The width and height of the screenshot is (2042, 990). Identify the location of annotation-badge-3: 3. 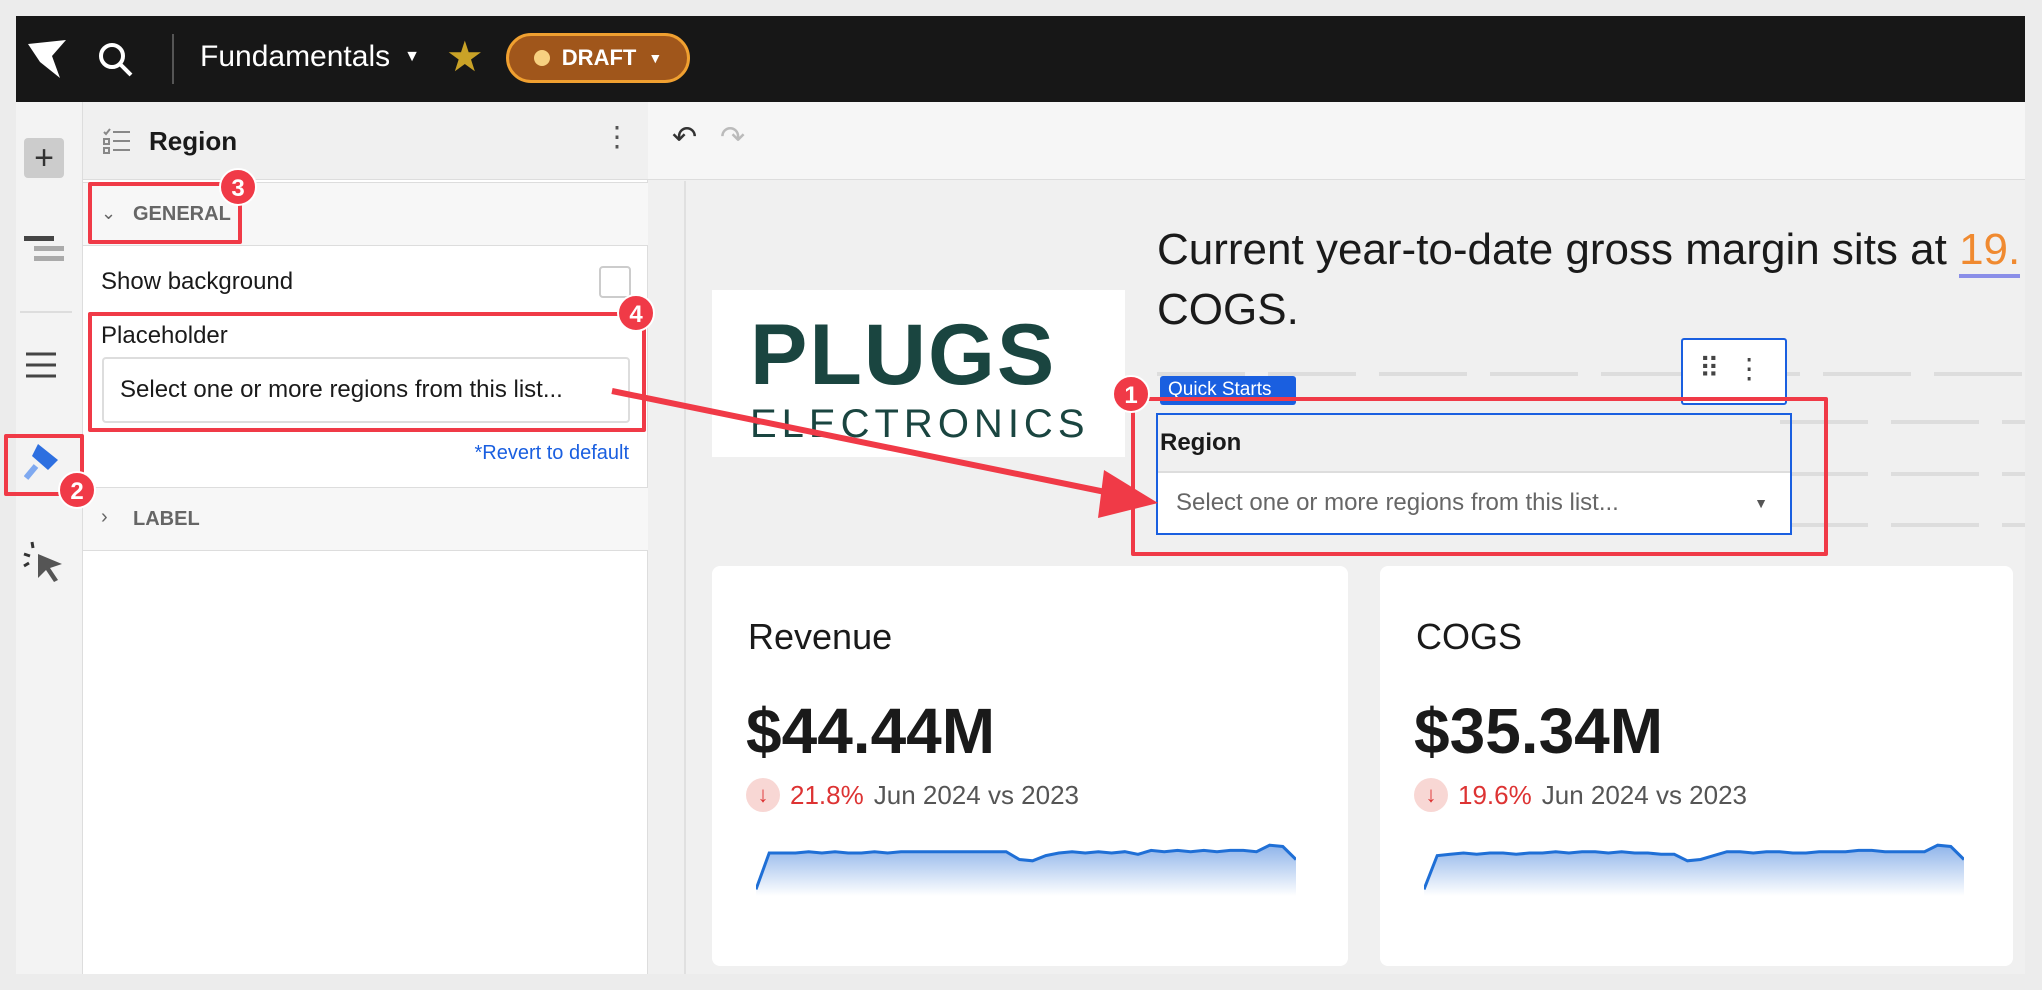
(238, 187).